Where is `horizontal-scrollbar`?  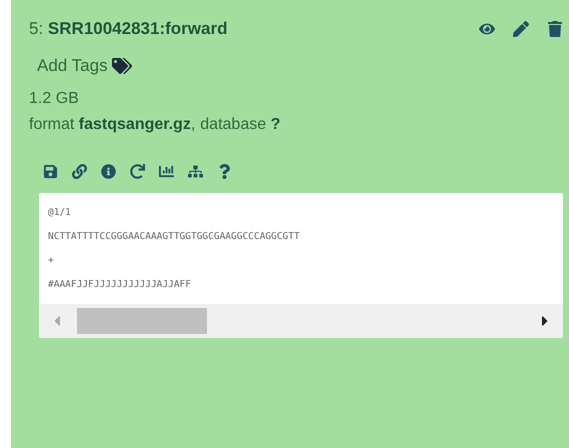
horizontal-scrollbar is located at coordinates (301, 321).